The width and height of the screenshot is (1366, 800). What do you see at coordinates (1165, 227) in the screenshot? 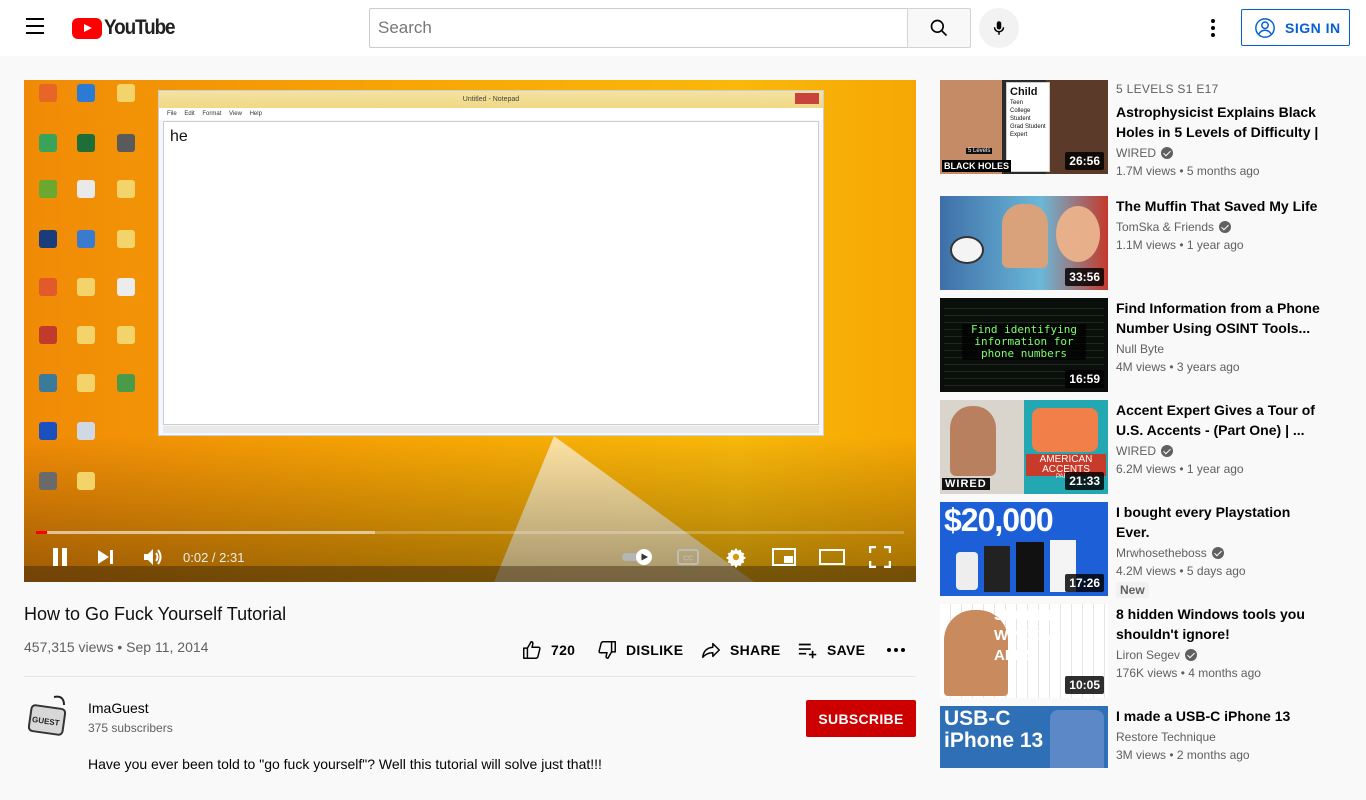
I see `channel-name: TomSka & Friends` at bounding box center [1165, 227].